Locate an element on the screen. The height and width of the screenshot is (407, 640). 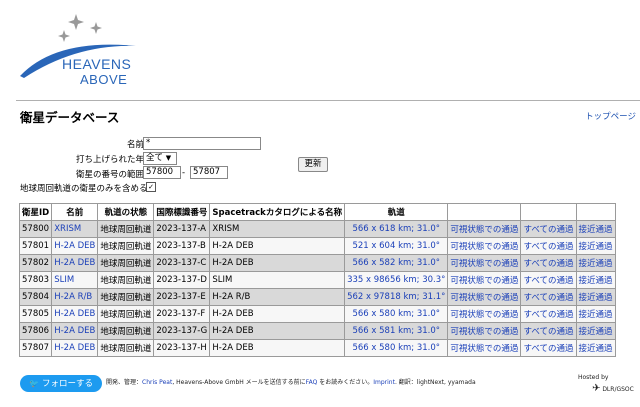
top-page-link: トップページ is located at coordinates (610, 116).